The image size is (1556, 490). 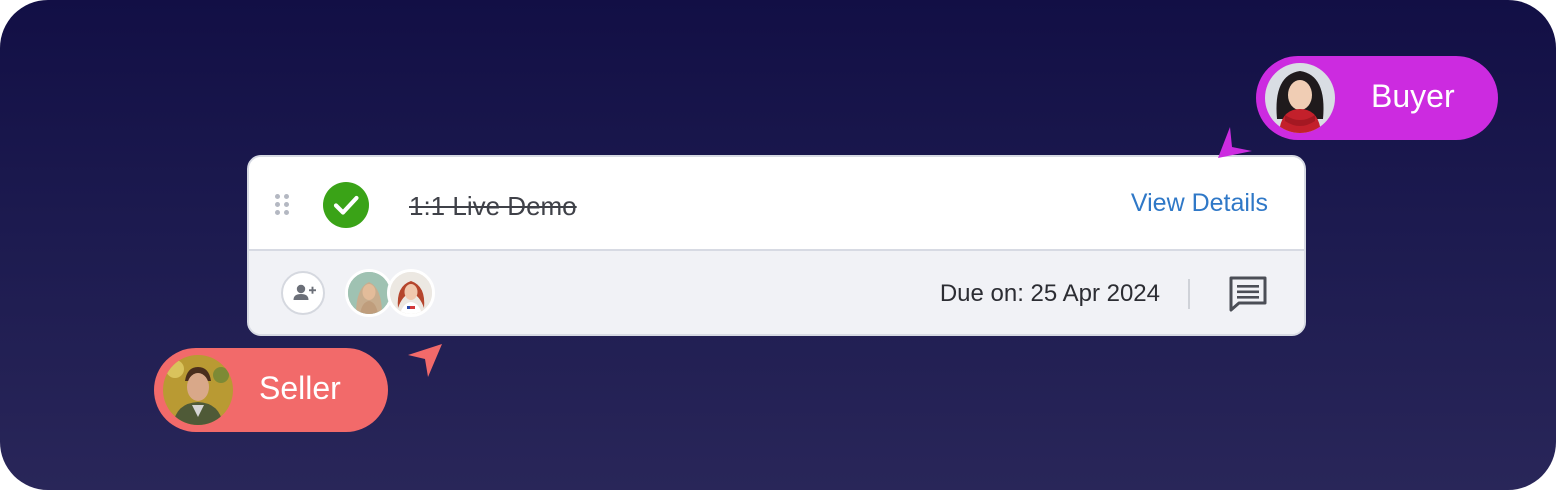 I want to click on buyer-label: Buyer, so click(x=1413, y=96).